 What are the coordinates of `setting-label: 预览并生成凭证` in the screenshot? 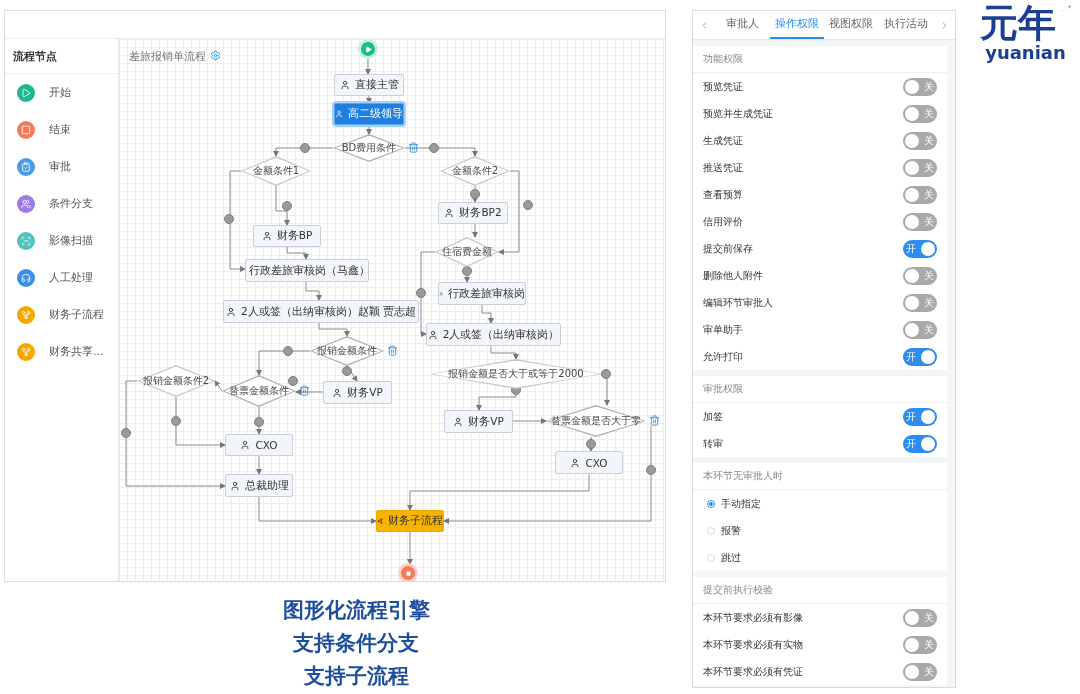 It's located at (738, 113).